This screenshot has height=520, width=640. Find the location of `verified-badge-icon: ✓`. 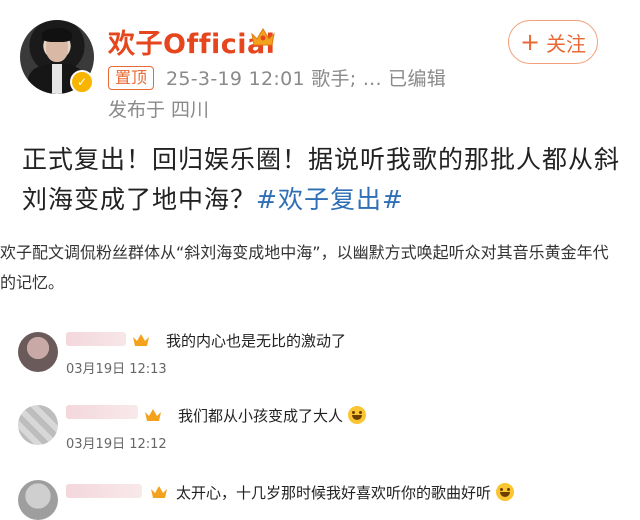

verified-badge-icon: ✓ is located at coordinates (82, 82).